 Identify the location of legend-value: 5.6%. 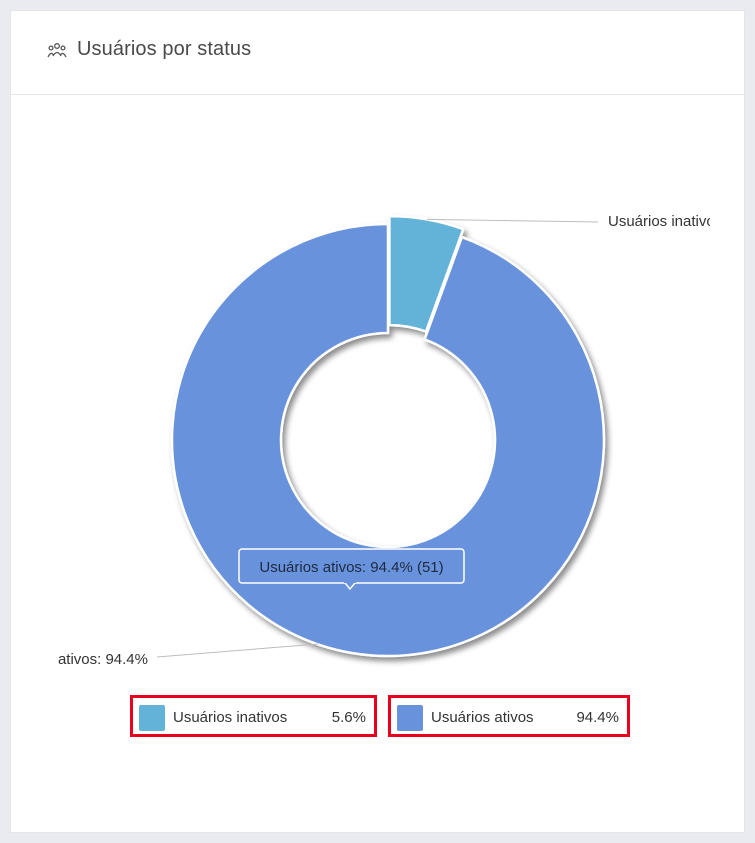
(348, 717).